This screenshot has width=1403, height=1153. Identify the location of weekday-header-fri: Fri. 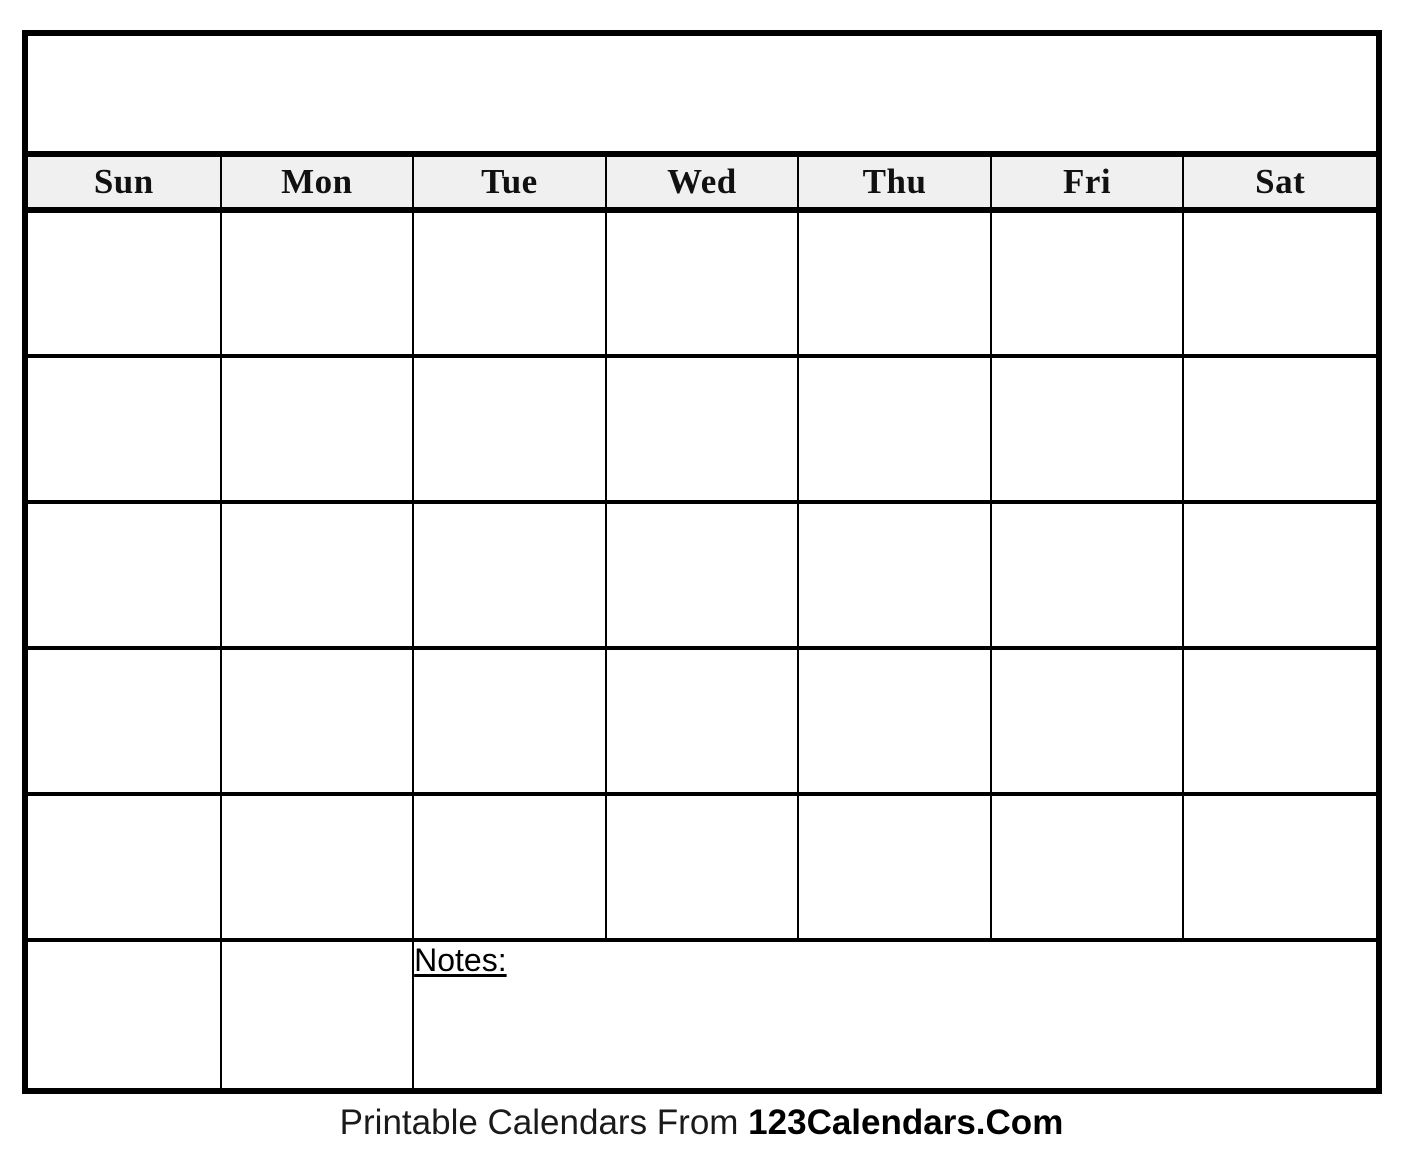
(1087, 183).